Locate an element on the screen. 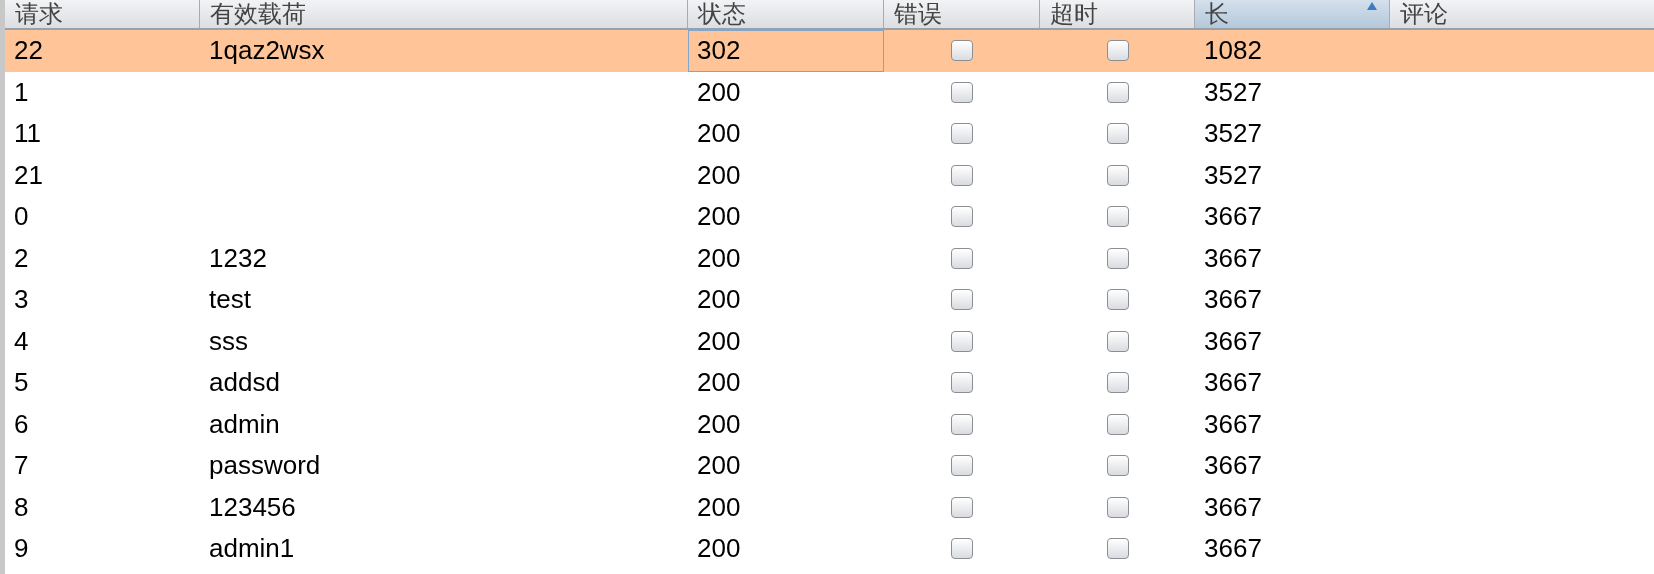  table-row: 4 sss 200 3667 is located at coordinates (829, 341).